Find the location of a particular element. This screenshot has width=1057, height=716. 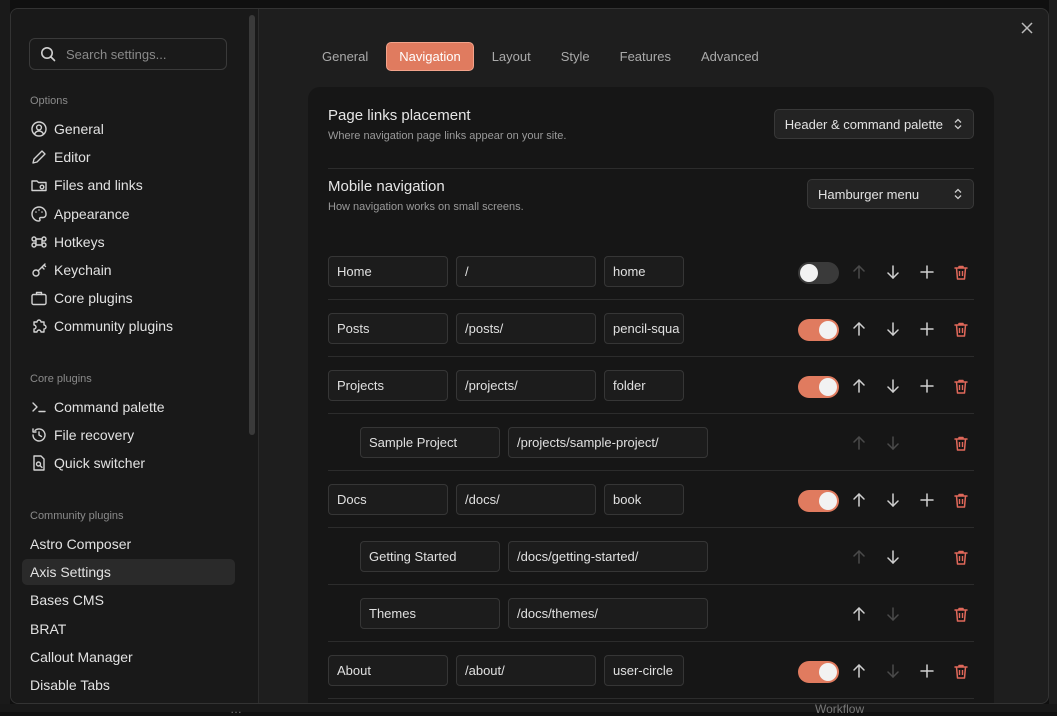

sidebar-item-axis-settings: Axis Settings is located at coordinates (128, 572).